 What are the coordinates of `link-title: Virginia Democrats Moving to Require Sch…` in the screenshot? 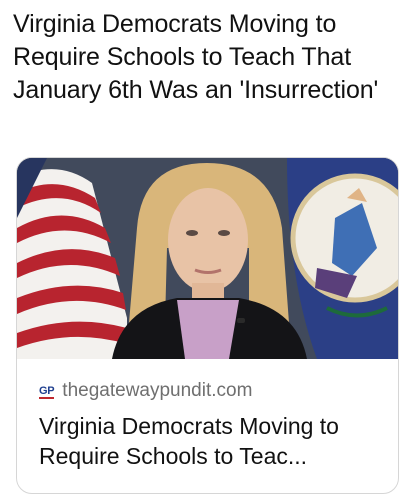 It's located at (211, 441).